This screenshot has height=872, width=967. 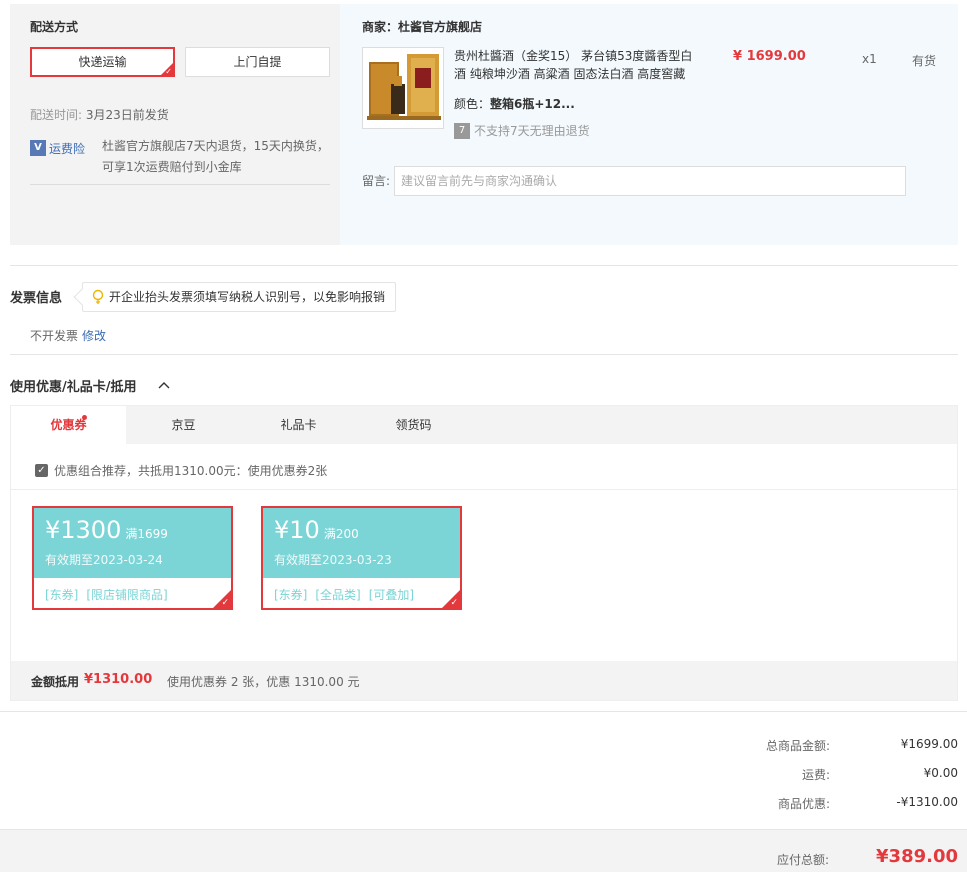 What do you see at coordinates (73, 385) in the screenshot?
I see `discounts-title: 使用优惠/礼品卡/抵用` at bounding box center [73, 385].